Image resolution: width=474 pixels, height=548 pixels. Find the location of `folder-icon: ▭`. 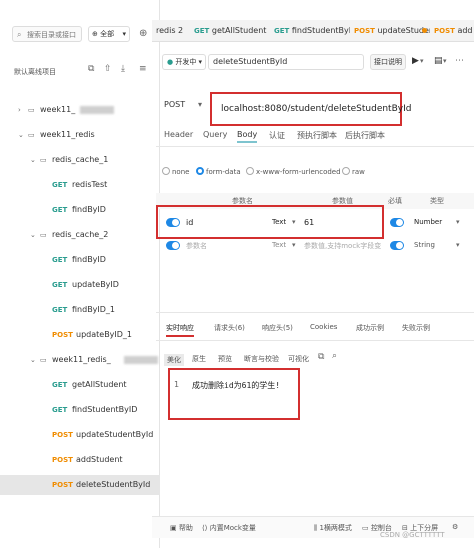

folder-icon: ▭ is located at coordinates (43, 235).